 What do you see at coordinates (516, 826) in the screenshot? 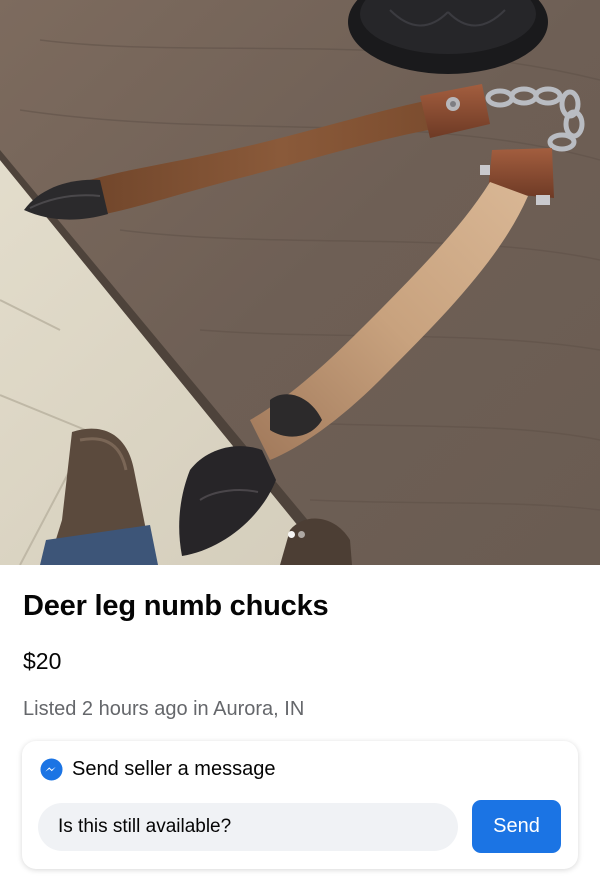
I see `send-button: Send` at bounding box center [516, 826].